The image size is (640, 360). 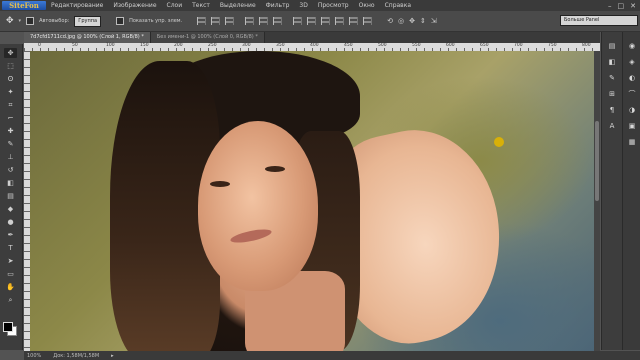 What do you see at coordinates (612, 110) in the screenshot?
I see `paragraph-panel-icon: ¶` at bounding box center [612, 110].